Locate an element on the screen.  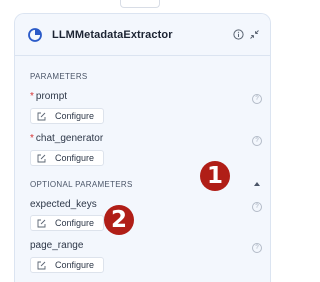
section-title-optional: OPTIONAL PARAMETERS is located at coordinates (81, 184).